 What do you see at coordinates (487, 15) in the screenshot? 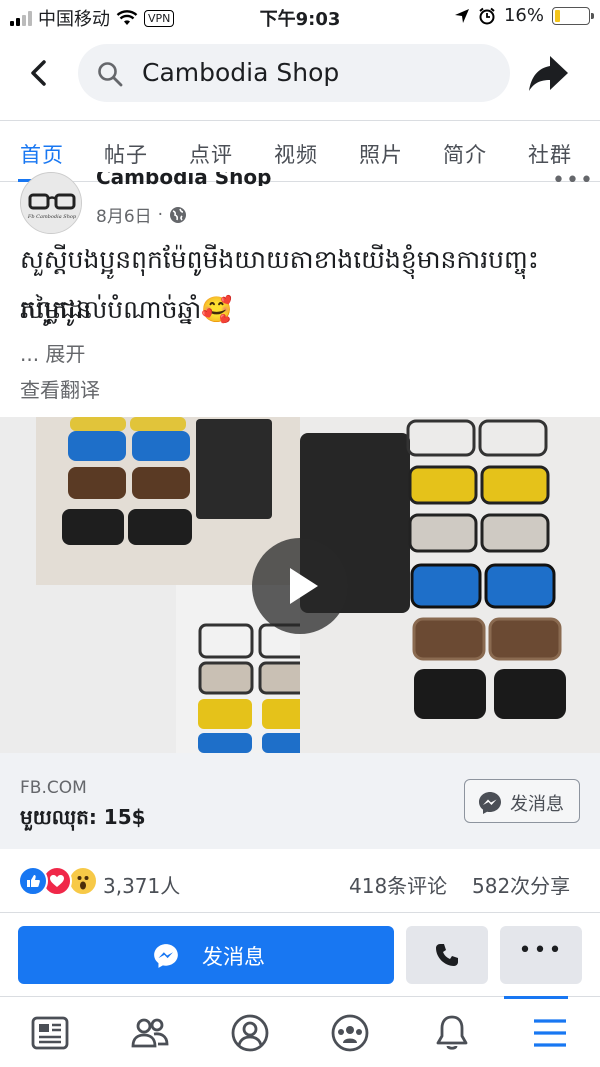
I see `alarm-icon` at bounding box center [487, 15].